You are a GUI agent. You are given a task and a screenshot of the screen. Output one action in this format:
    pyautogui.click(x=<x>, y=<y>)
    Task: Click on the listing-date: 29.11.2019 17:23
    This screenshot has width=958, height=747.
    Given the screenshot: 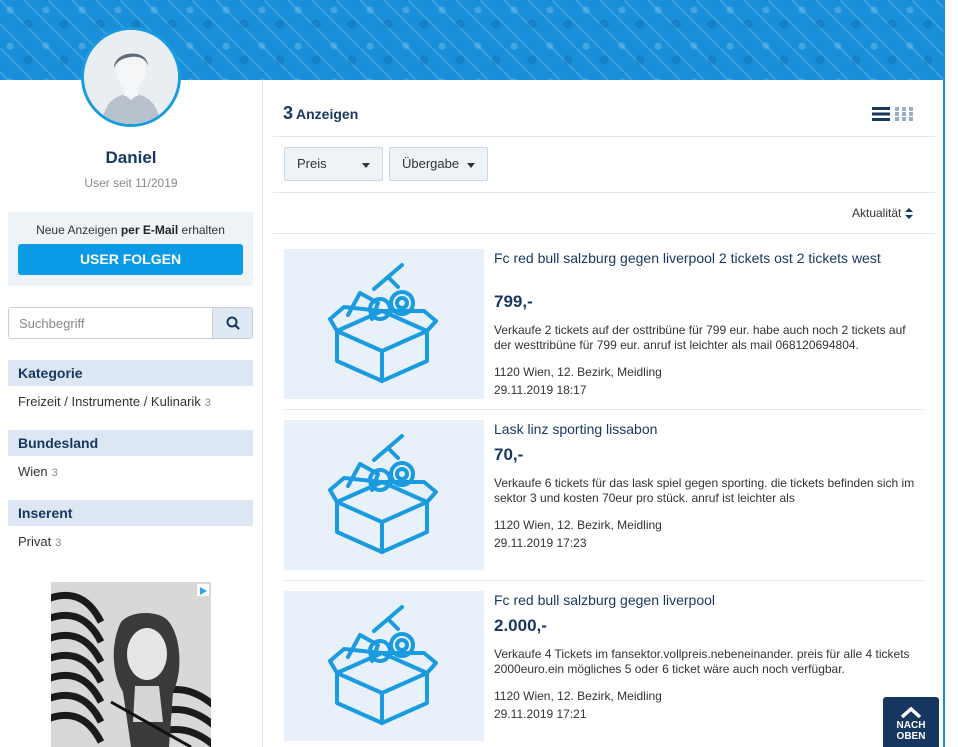 What is the action you would take?
    pyautogui.click(x=540, y=543)
    